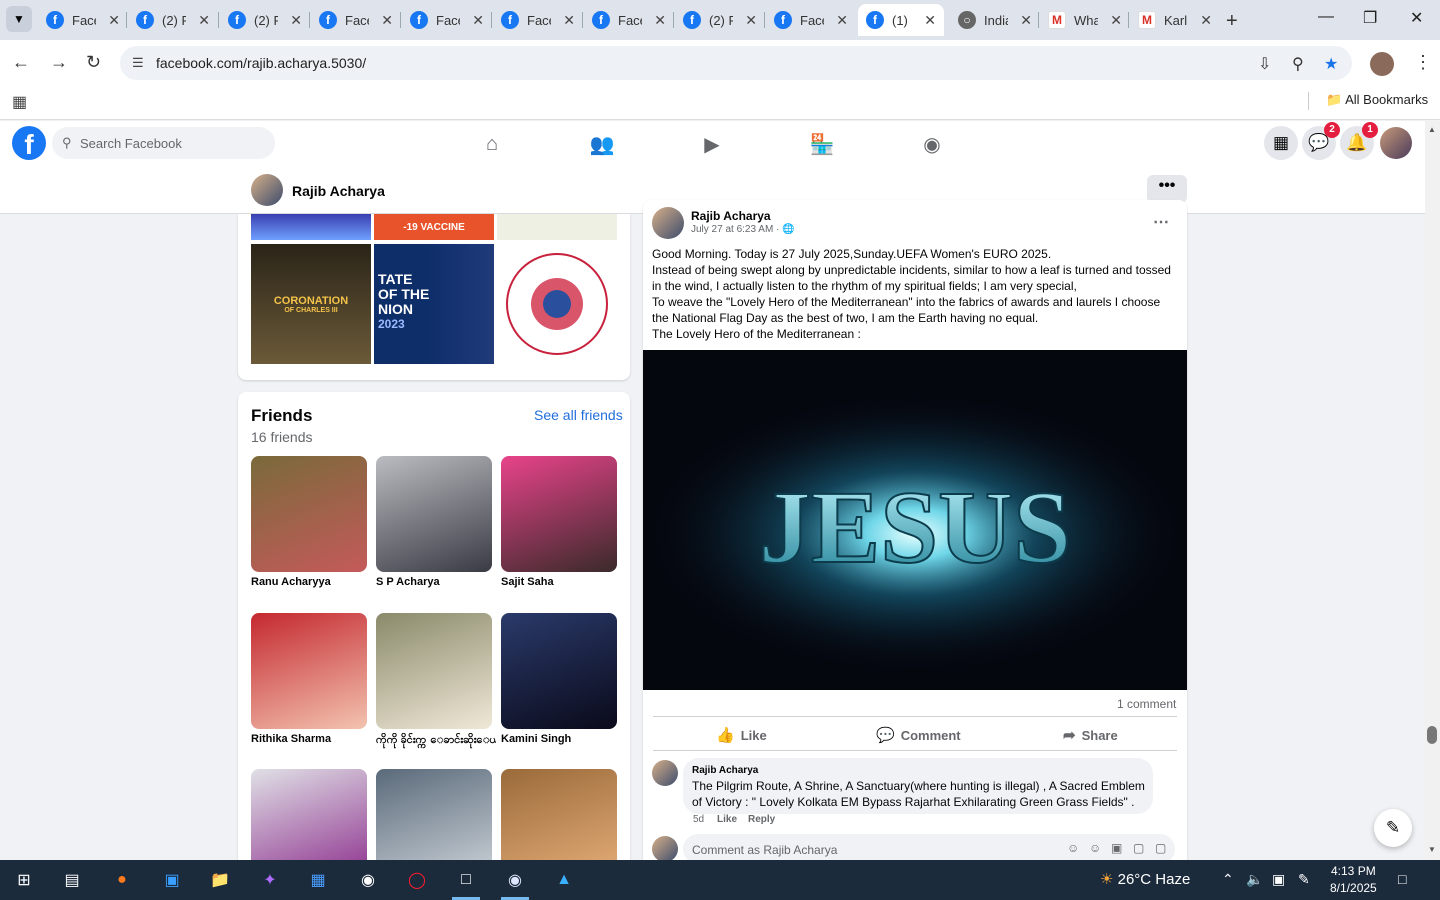  I want to click on system-clock: 4:13 PM 8/1/2025, so click(1353, 880).